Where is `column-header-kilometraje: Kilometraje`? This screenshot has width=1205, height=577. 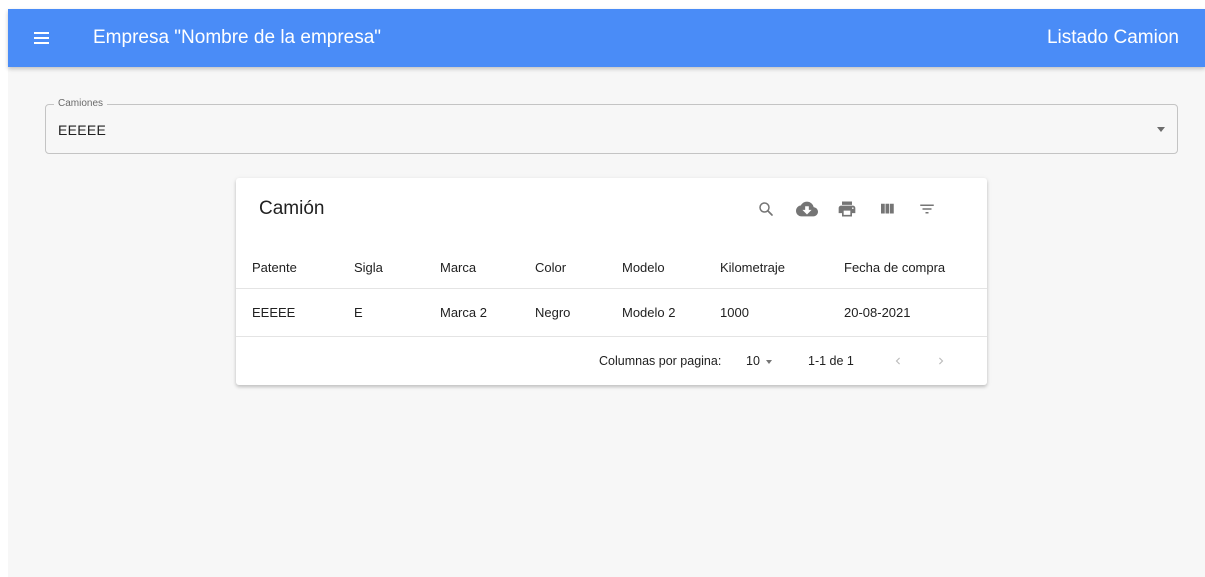 column-header-kilometraje: Kilometraje is located at coordinates (752, 268).